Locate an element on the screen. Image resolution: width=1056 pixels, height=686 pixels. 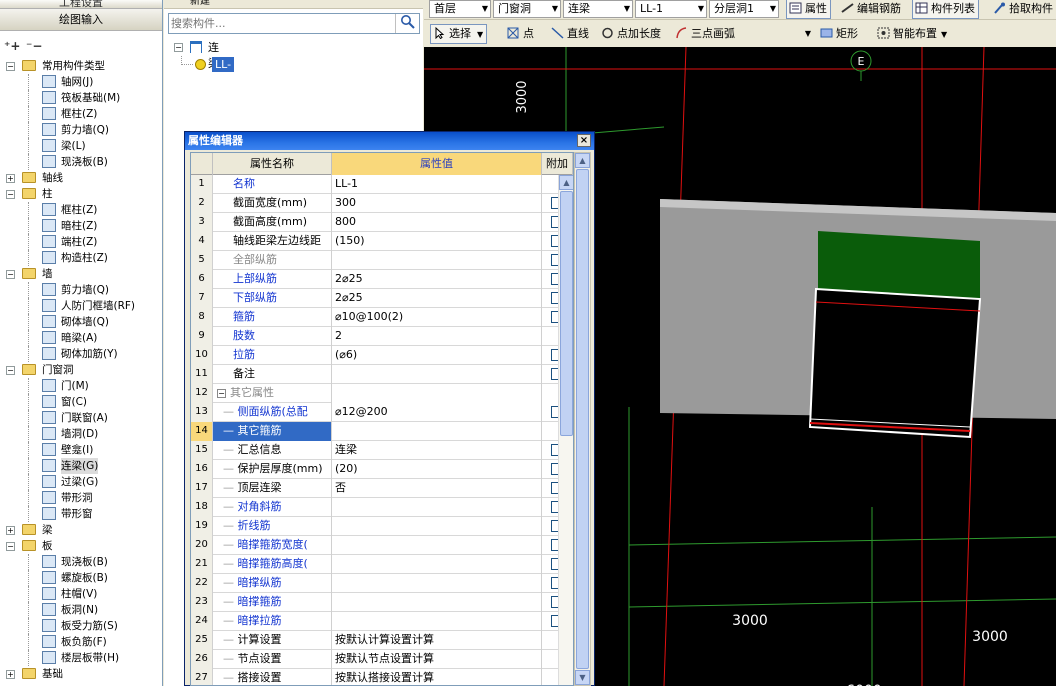
property-row: 3 截面高度(mm) 800 is located at coordinates (382, 222).